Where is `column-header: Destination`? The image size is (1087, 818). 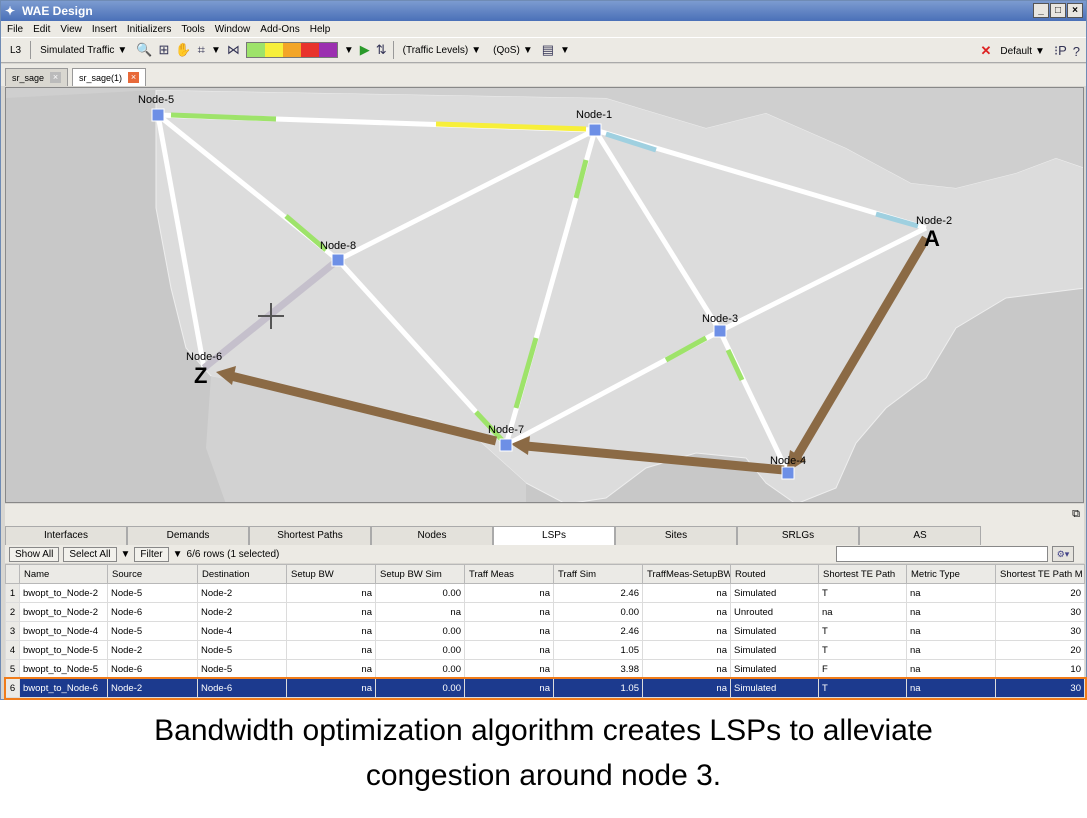
column-header: Destination is located at coordinates (242, 574).